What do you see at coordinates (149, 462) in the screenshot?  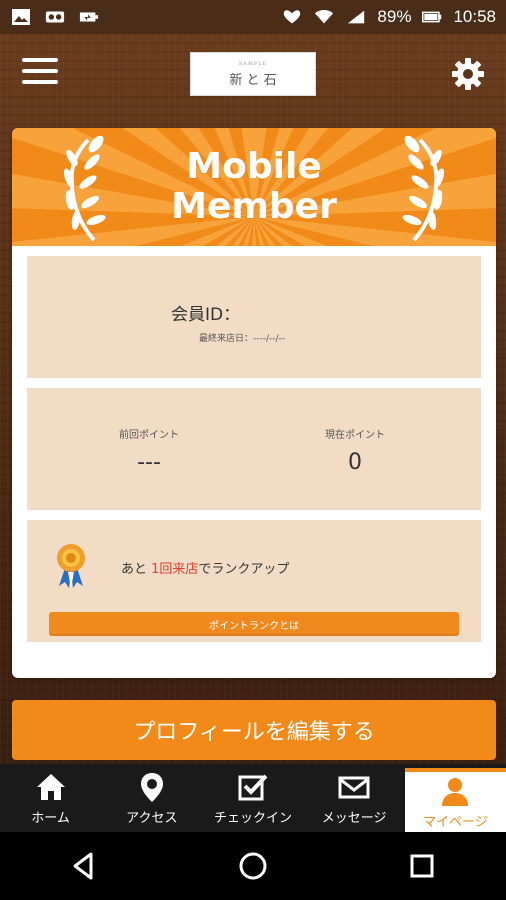 I see `prev-points-value: ---` at bounding box center [149, 462].